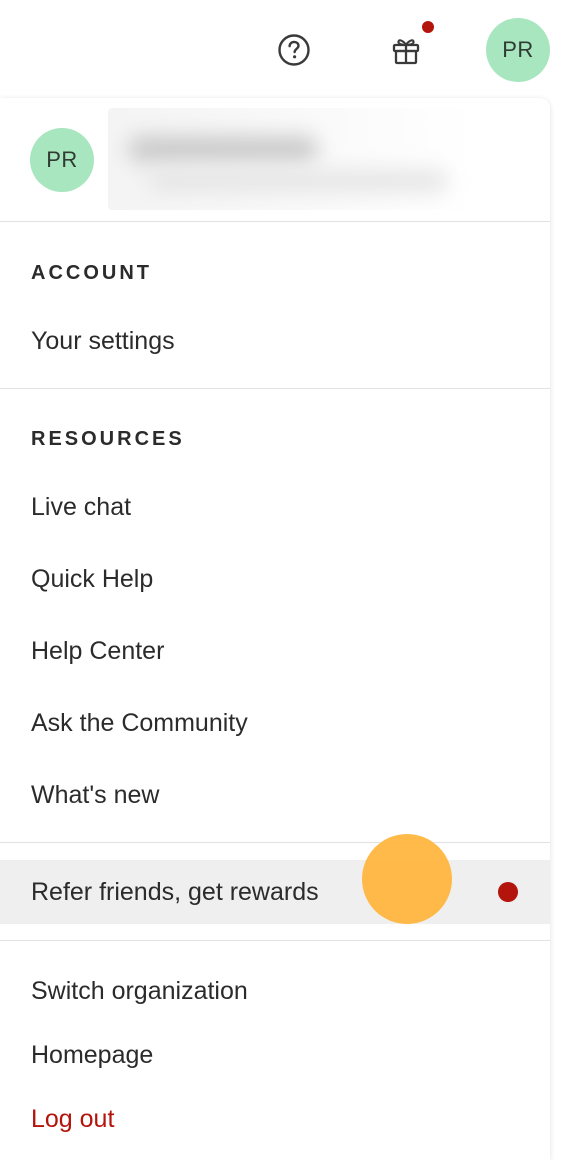 The width and height of the screenshot is (562, 1160). Describe the element at coordinates (428, 27) in the screenshot. I see `gift-notification-dot` at that location.